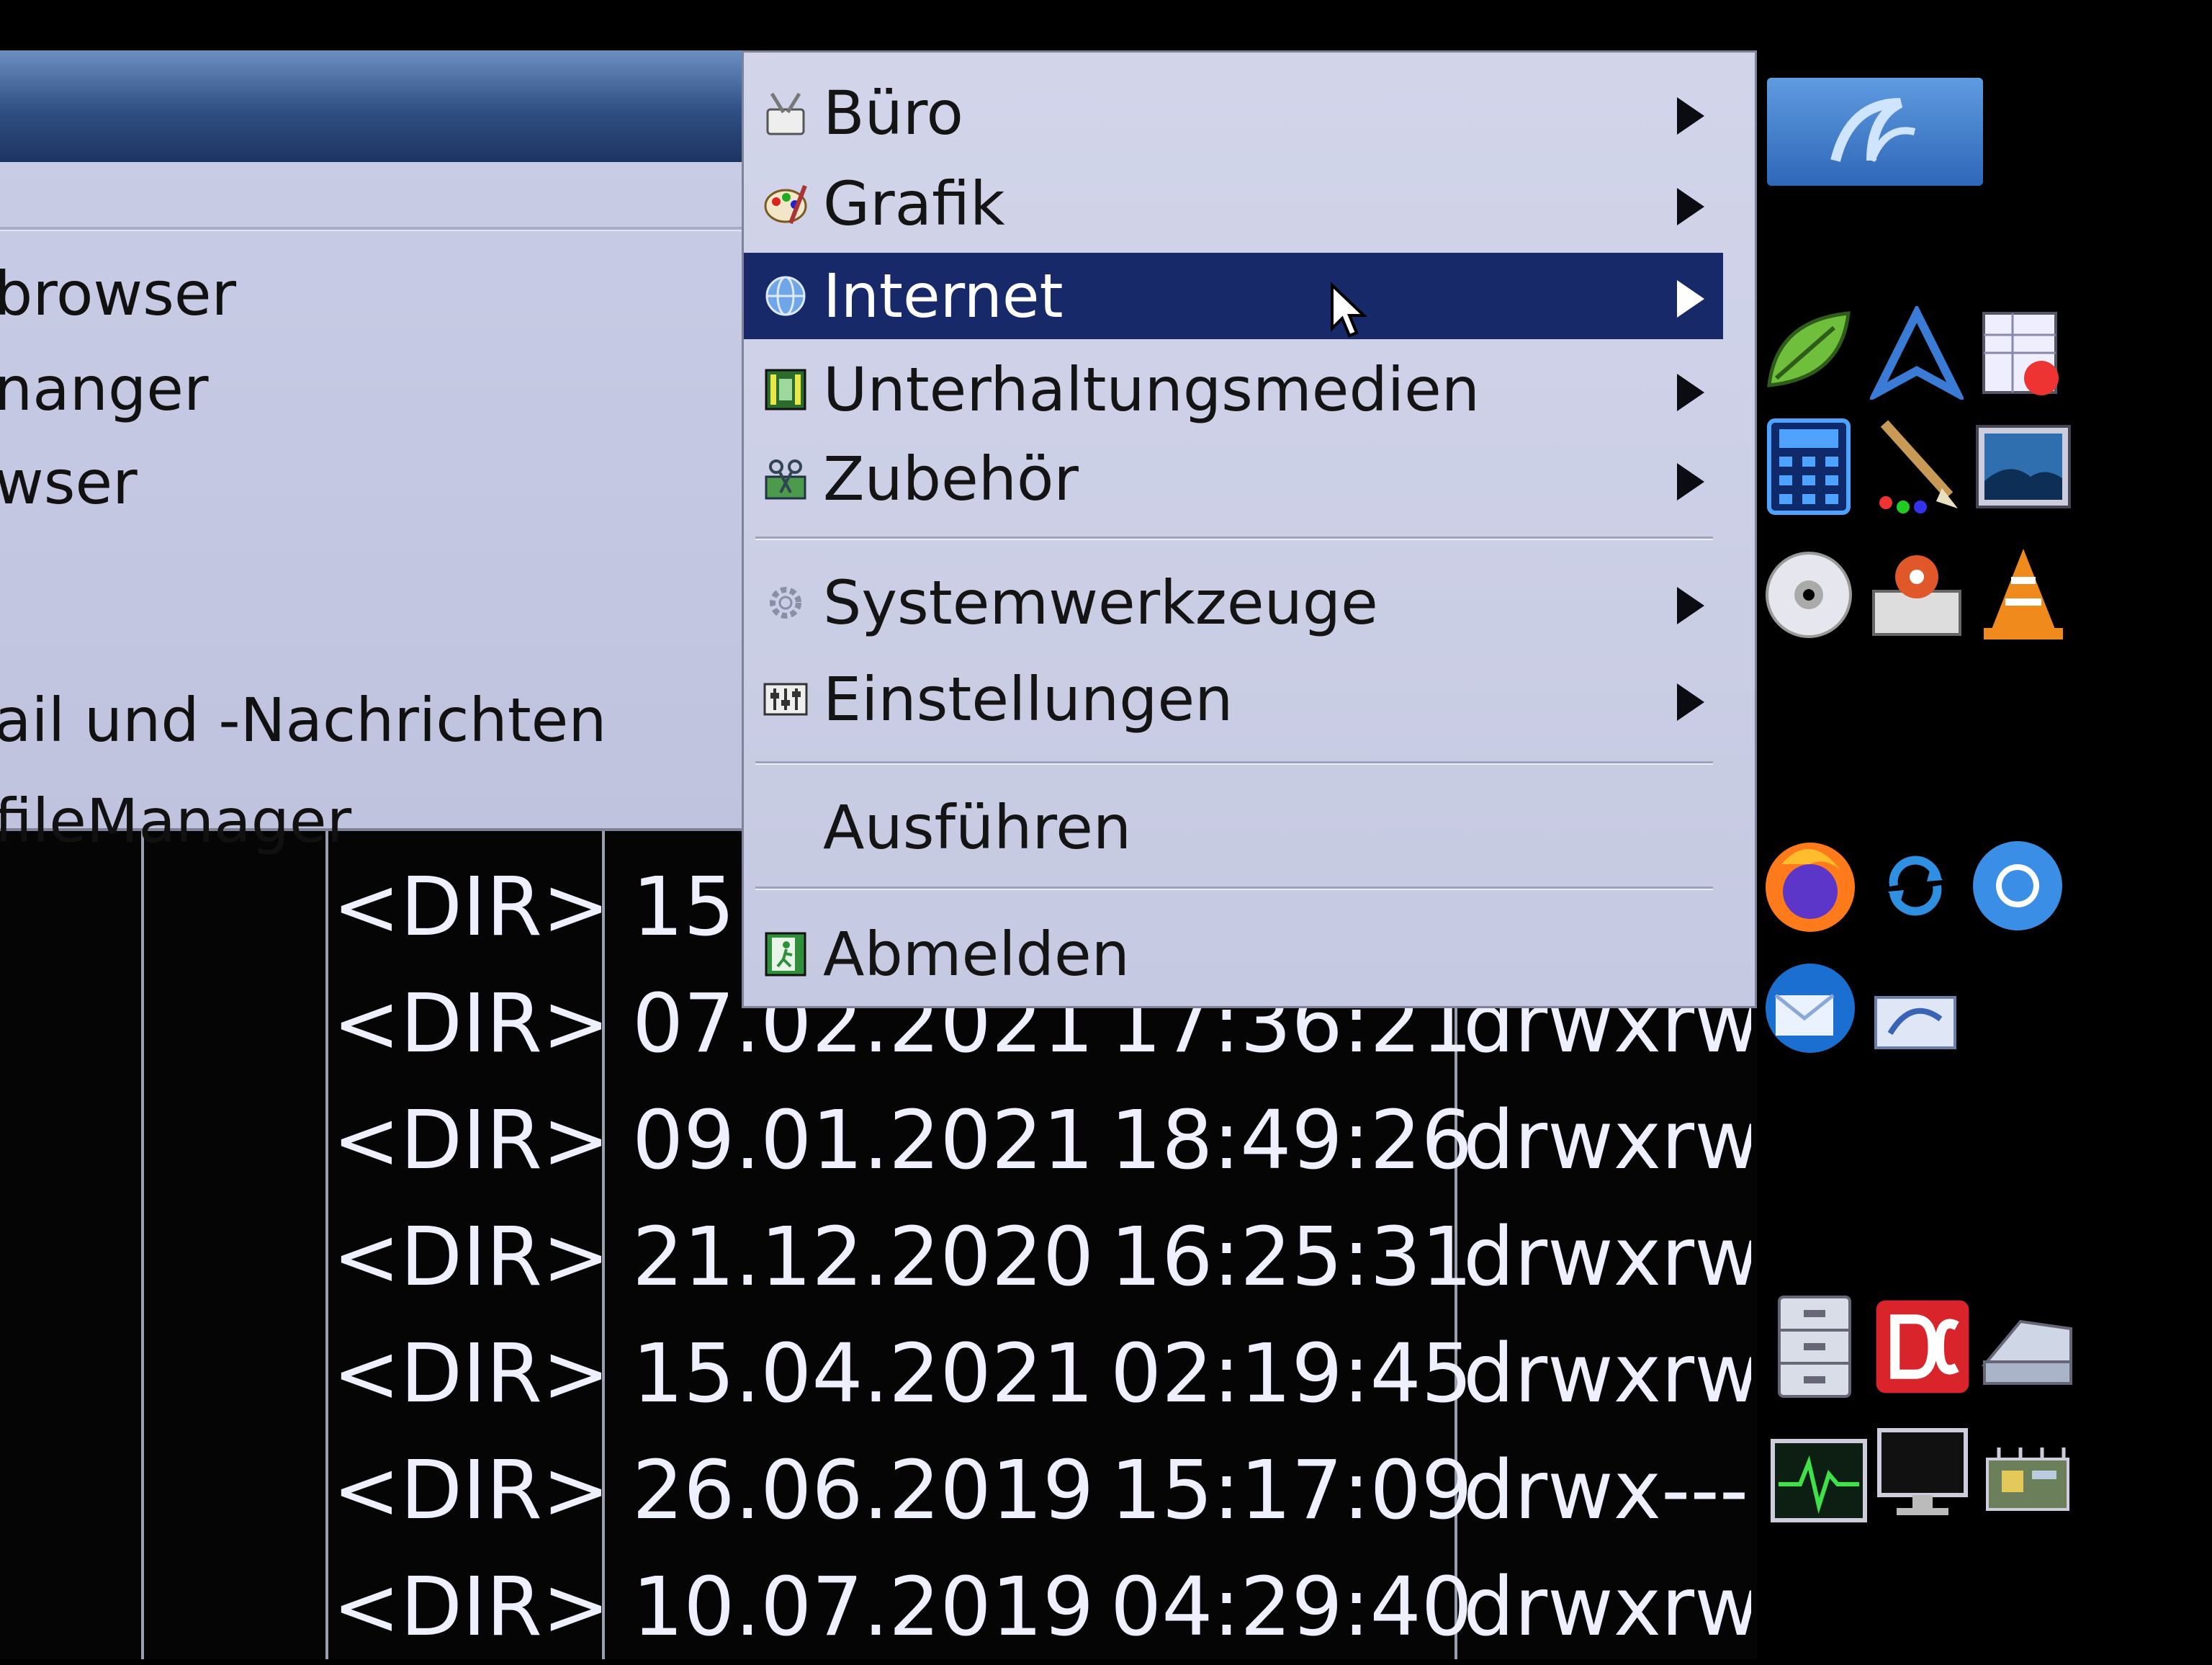 This screenshot has width=2212, height=1665. I want to click on doublecmd-icon, so click(1923, 1347).